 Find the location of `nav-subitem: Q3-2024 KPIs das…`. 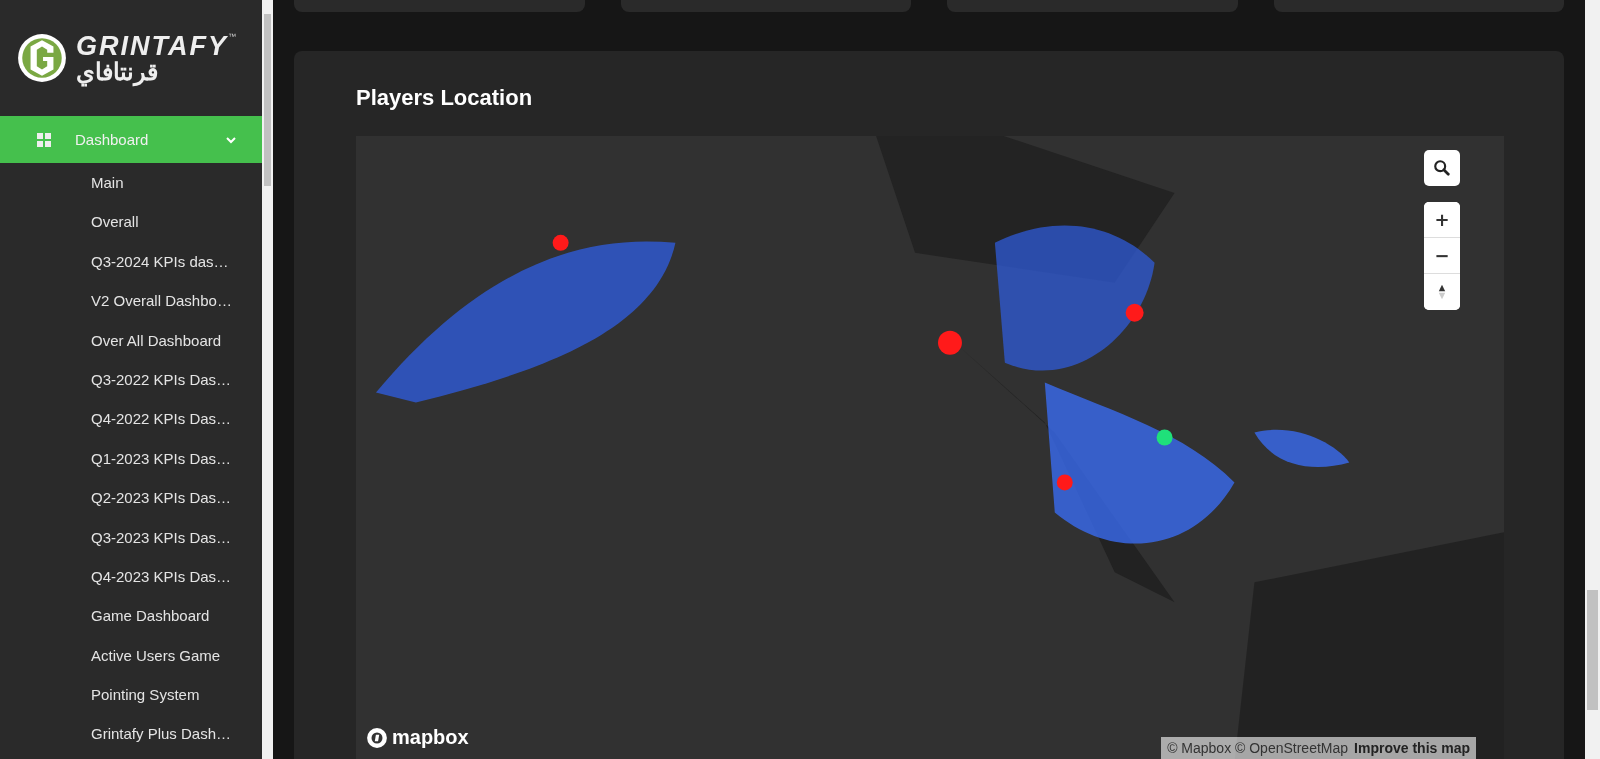

nav-subitem: Q3-2024 KPIs das… is located at coordinates (114, 261).